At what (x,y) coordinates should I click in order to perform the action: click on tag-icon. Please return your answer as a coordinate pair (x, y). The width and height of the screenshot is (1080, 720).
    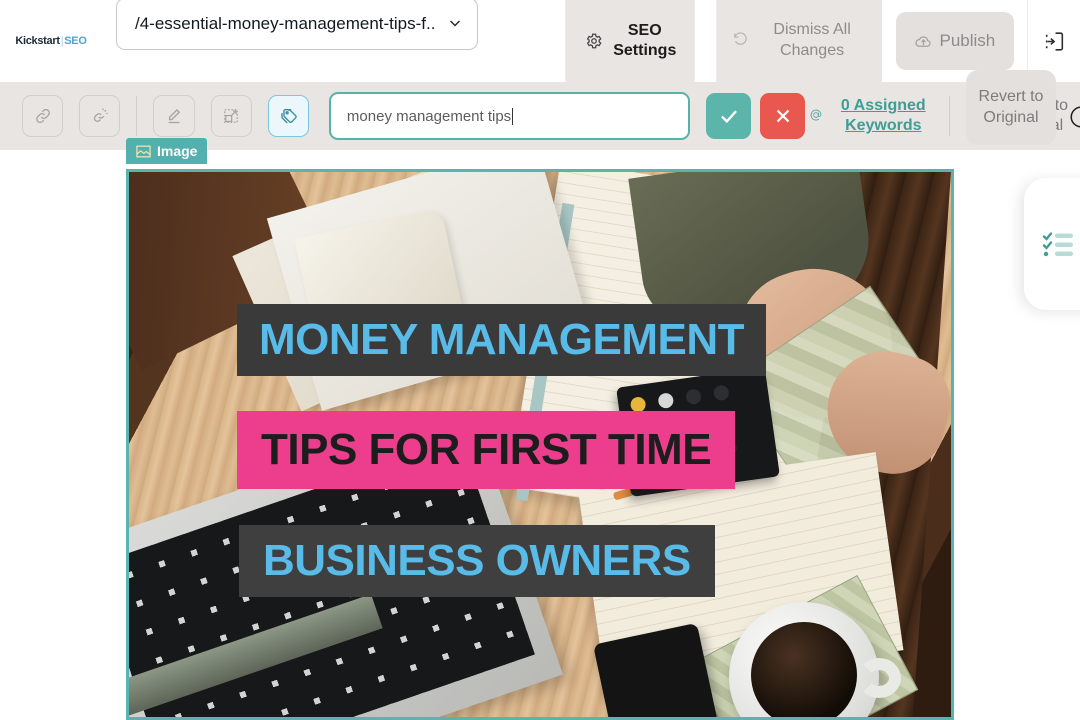
    Looking at the image, I should click on (288, 116).